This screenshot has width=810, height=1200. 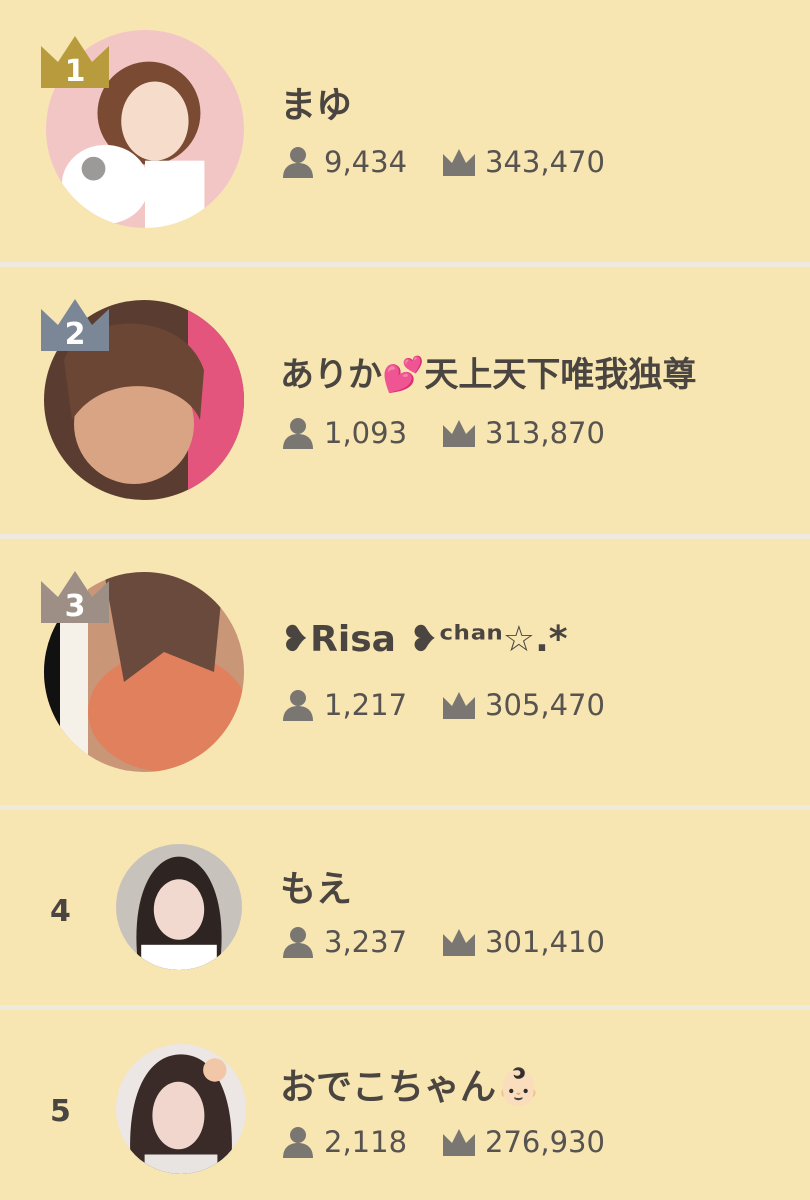 I want to click on user-stats: 9,434 343,470, so click(x=459, y=162).